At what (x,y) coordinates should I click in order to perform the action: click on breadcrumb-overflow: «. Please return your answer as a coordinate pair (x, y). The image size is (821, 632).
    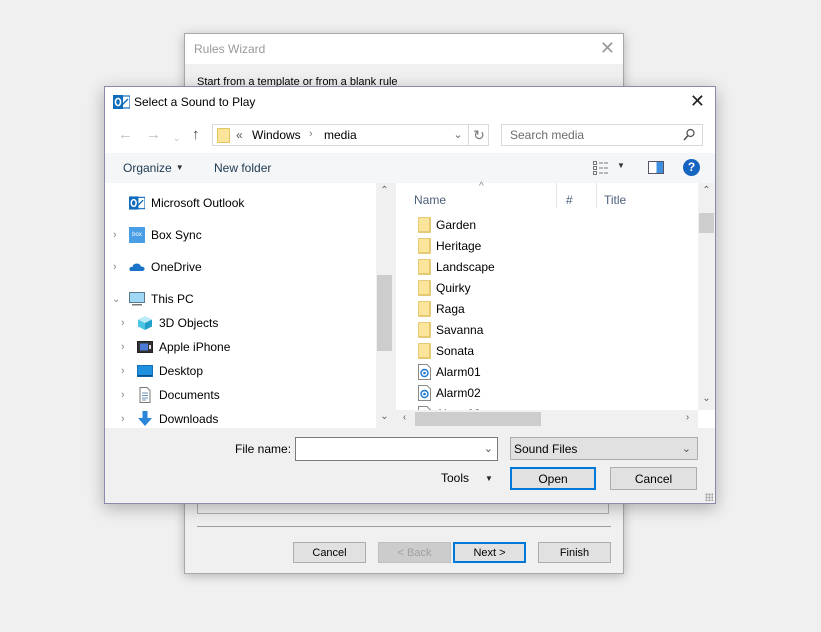
    Looking at the image, I should click on (239, 135).